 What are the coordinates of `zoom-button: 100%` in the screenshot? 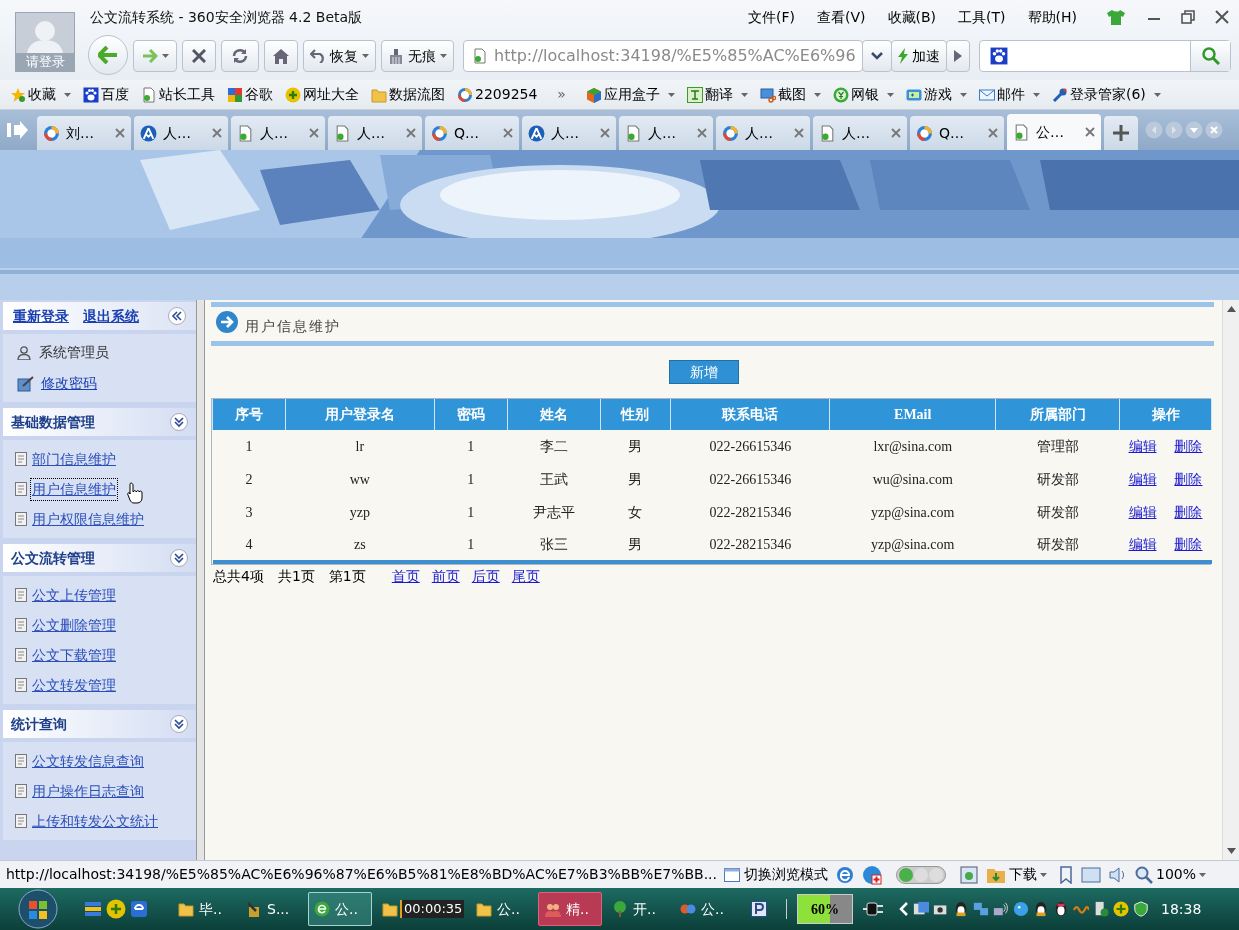 It's located at (1171, 874).